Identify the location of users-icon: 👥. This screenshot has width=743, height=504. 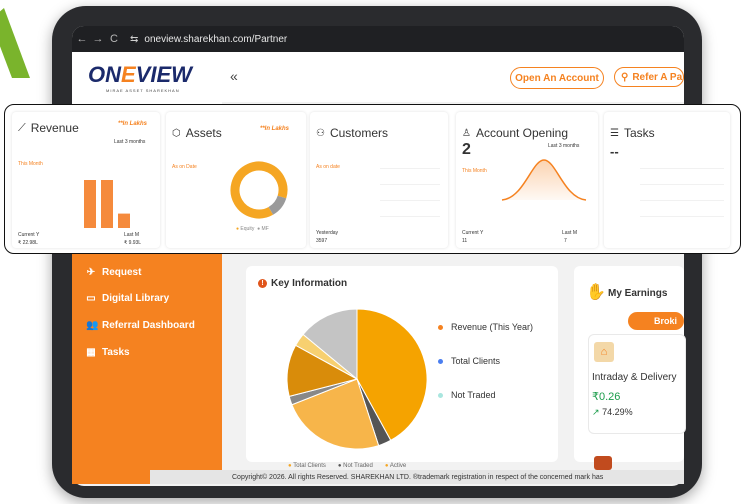
(92, 325).